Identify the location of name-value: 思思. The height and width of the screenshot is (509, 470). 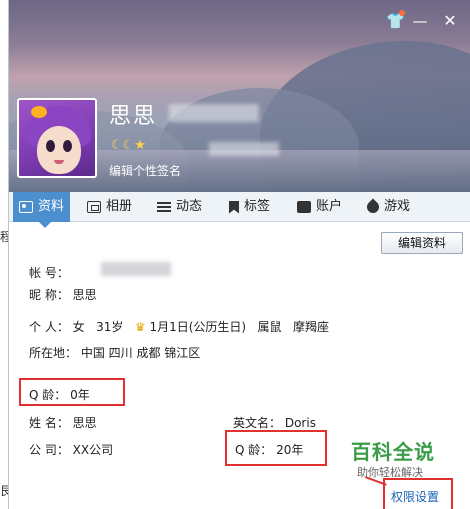
(84, 423).